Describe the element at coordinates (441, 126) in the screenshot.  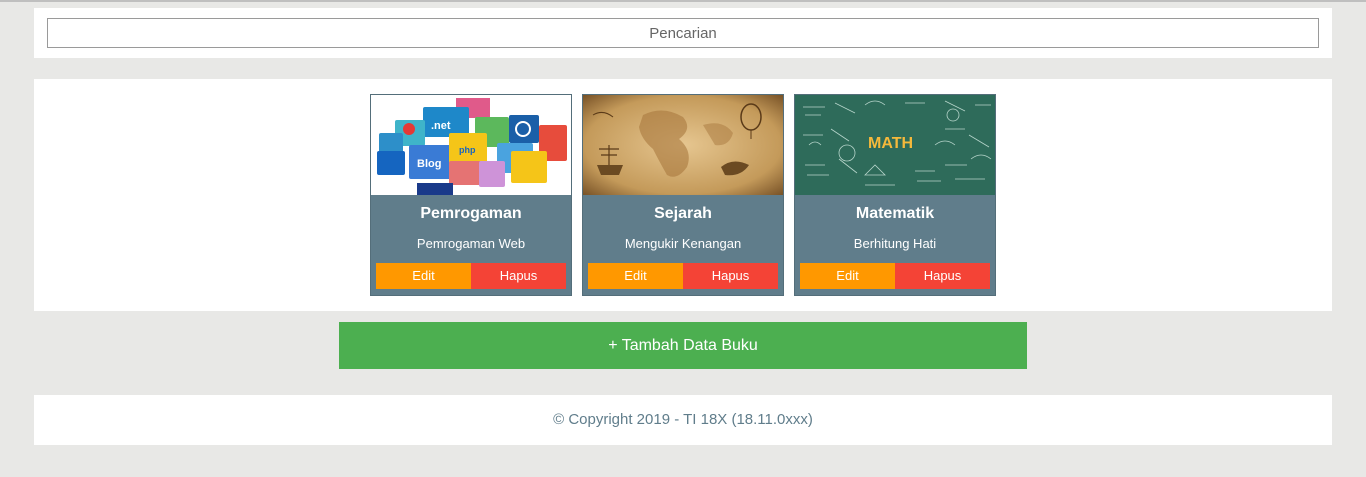
I see `svg-text: .net` at that location.